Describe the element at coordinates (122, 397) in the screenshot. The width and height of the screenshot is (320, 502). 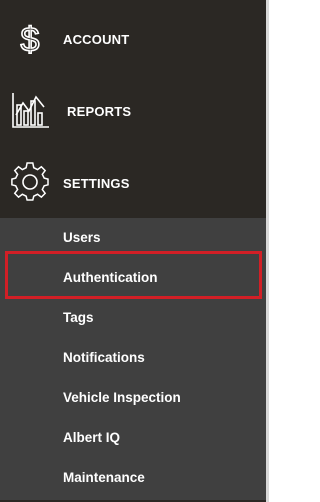
I see `submenu-item-label: Vehicle Inspection` at that location.